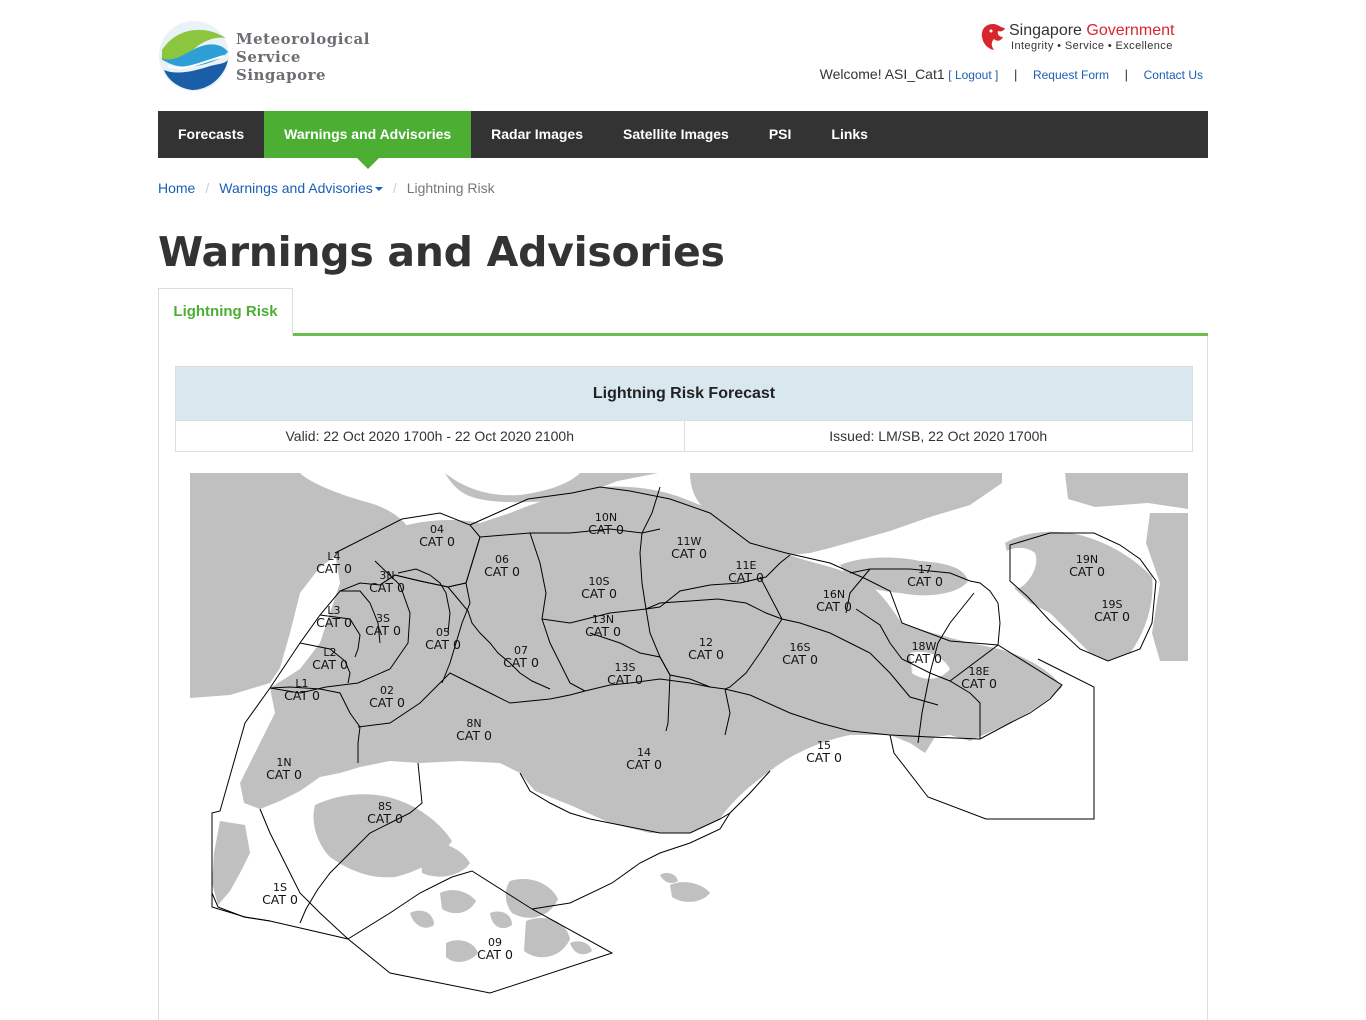 The width and height of the screenshot is (1366, 1020). What do you see at coordinates (450, 188) in the screenshot?
I see `breadcrumb-current: Lightning Risk` at bounding box center [450, 188].